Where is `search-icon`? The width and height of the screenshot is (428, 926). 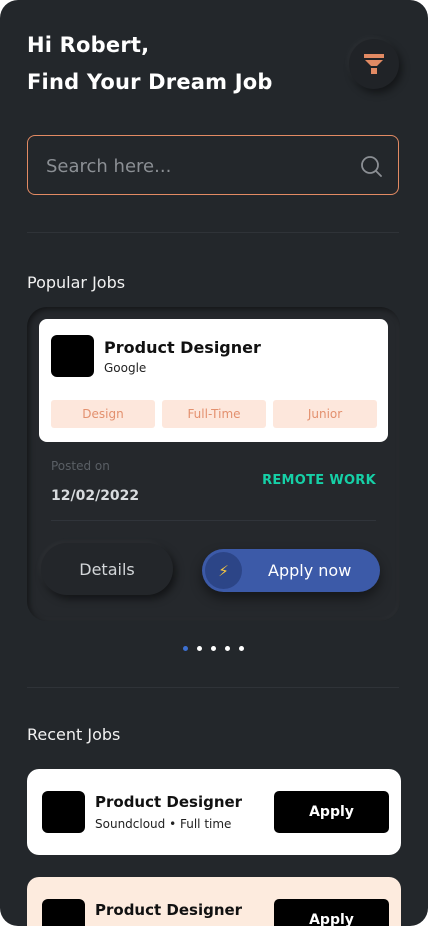
search-icon is located at coordinates (371, 166).